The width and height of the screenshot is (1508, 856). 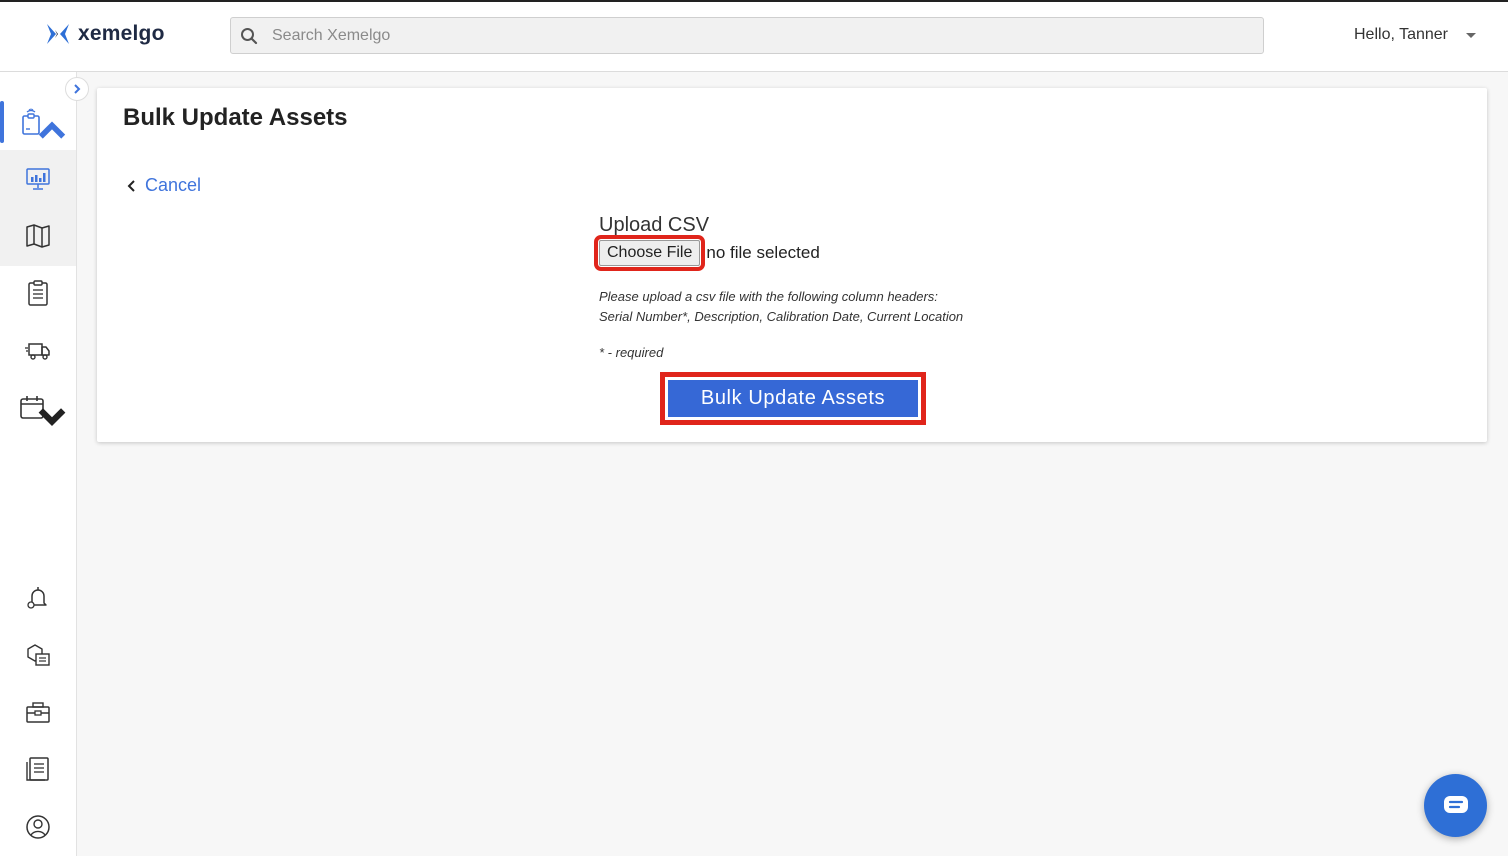 I want to click on chat-icon, so click(x=1455, y=804).